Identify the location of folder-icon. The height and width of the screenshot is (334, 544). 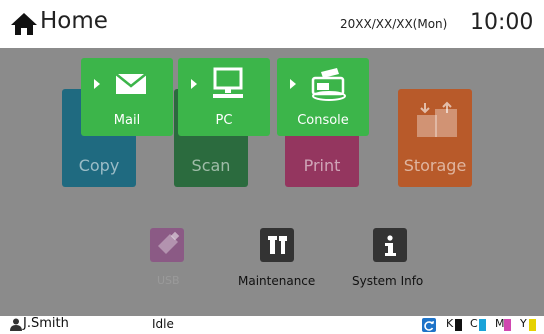
(437, 119).